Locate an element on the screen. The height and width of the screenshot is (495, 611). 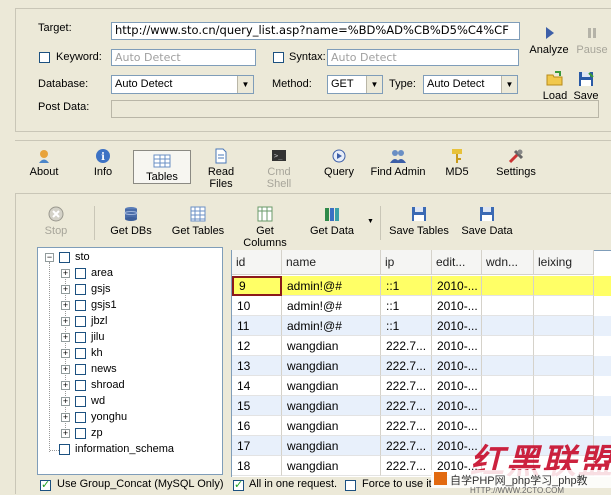
keyword-input: Auto Detect is located at coordinates (183, 57).